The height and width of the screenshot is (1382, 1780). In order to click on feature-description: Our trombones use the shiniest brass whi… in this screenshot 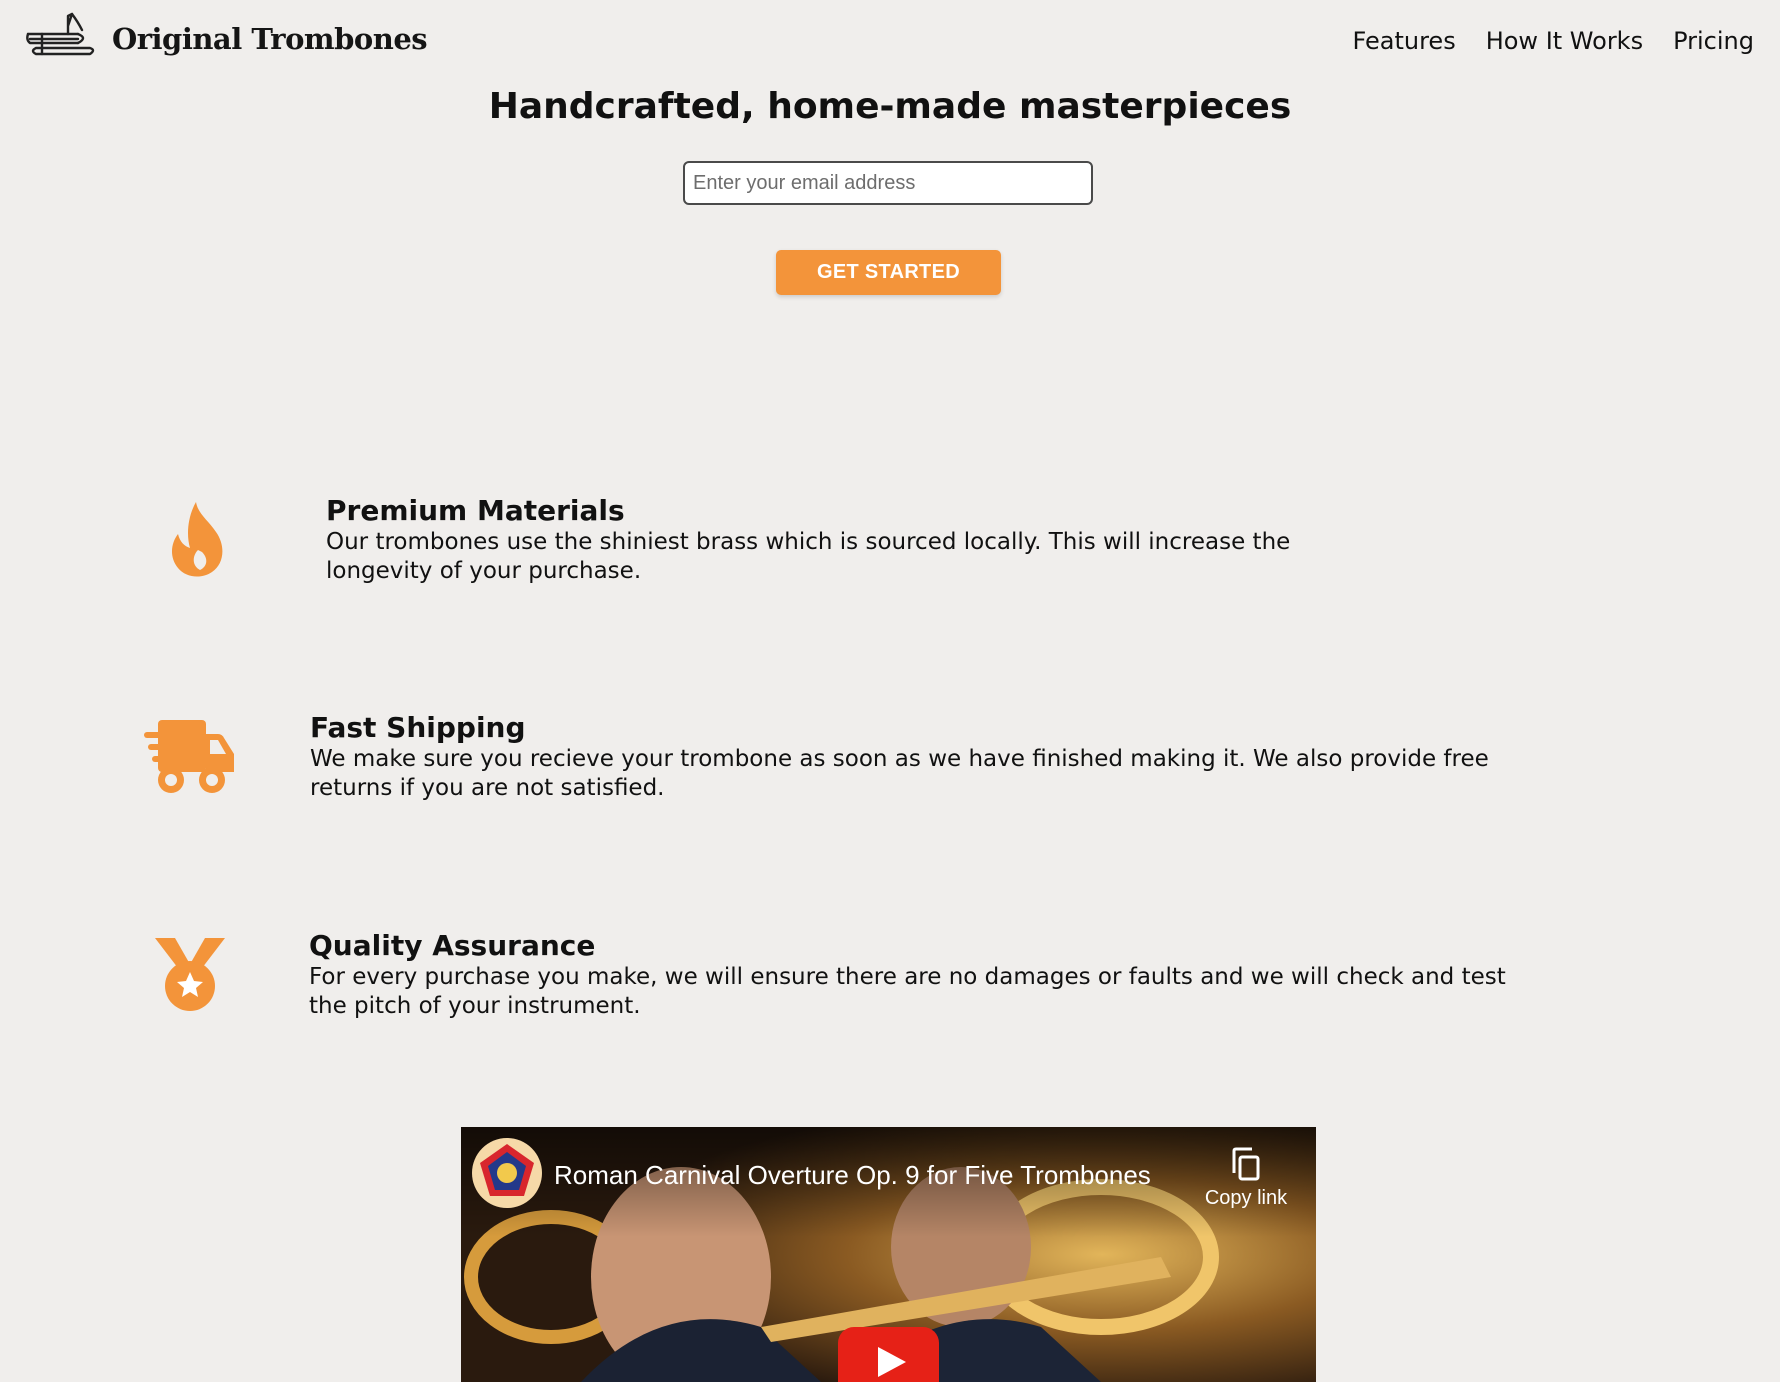, I will do `click(808, 556)`.